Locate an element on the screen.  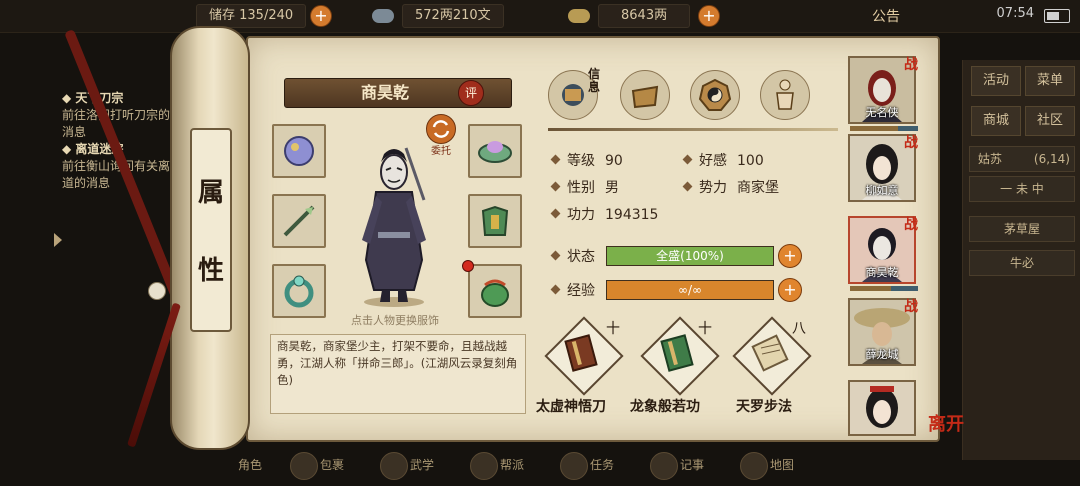
equip-slot-hat is located at coordinates (495, 151).